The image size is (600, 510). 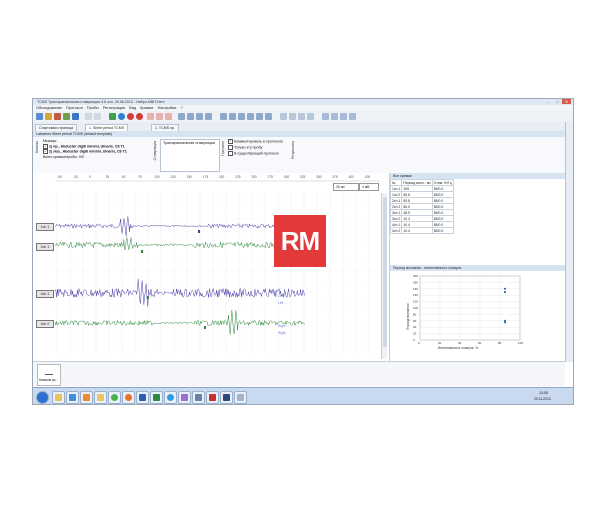 I want to click on pause-icon, so click(x=150, y=116).